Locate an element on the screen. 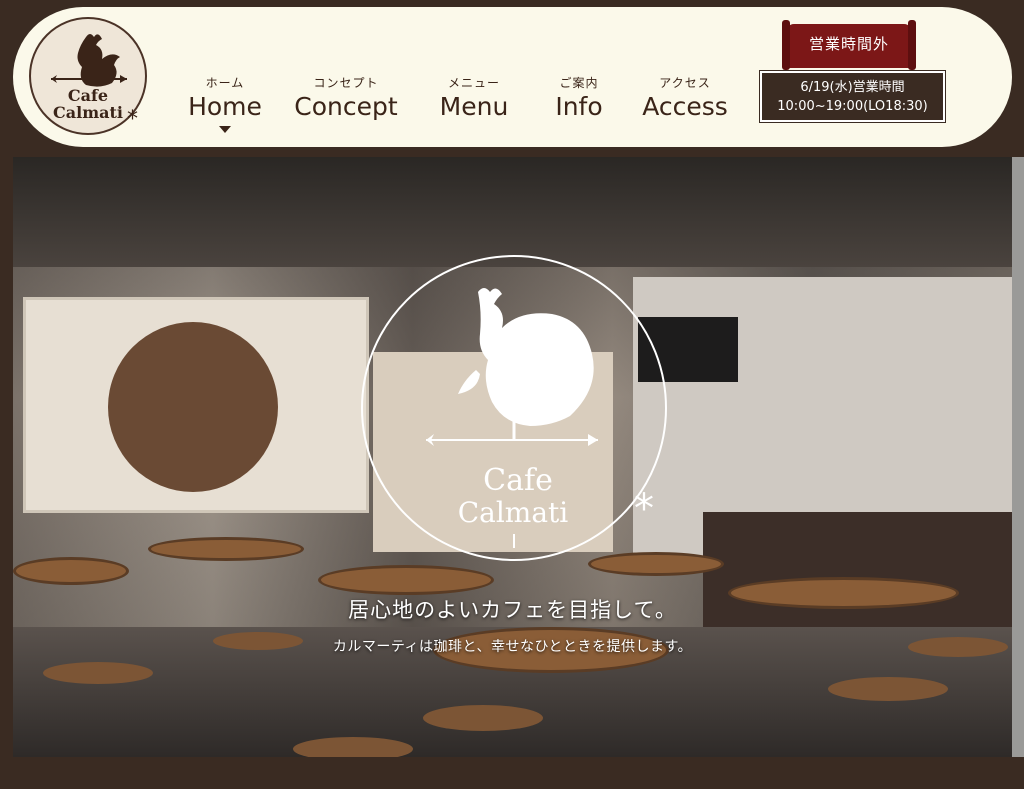 The image size is (1024, 789). nav-info-jp: ご案内 is located at coordinates (579, 83).